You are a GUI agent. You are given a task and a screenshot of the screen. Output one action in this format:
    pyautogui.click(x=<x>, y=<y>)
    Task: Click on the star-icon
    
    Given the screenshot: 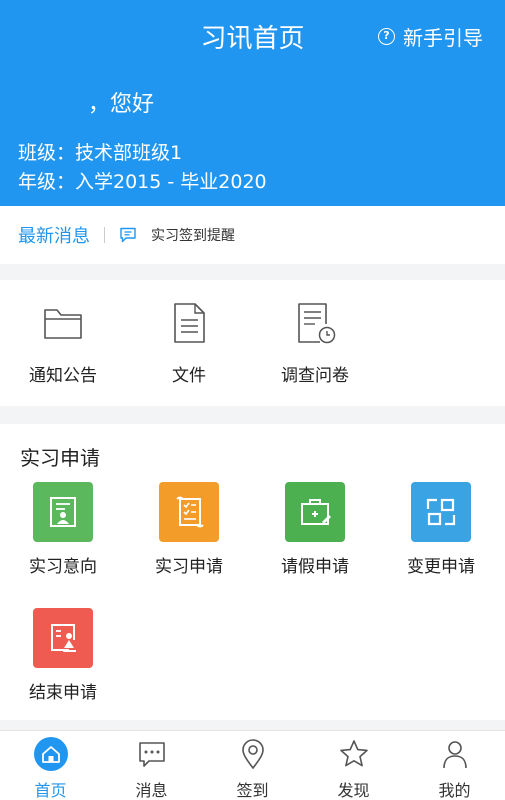 What is the action you would take?
    pyautogui.click(x=353, y=753)
    